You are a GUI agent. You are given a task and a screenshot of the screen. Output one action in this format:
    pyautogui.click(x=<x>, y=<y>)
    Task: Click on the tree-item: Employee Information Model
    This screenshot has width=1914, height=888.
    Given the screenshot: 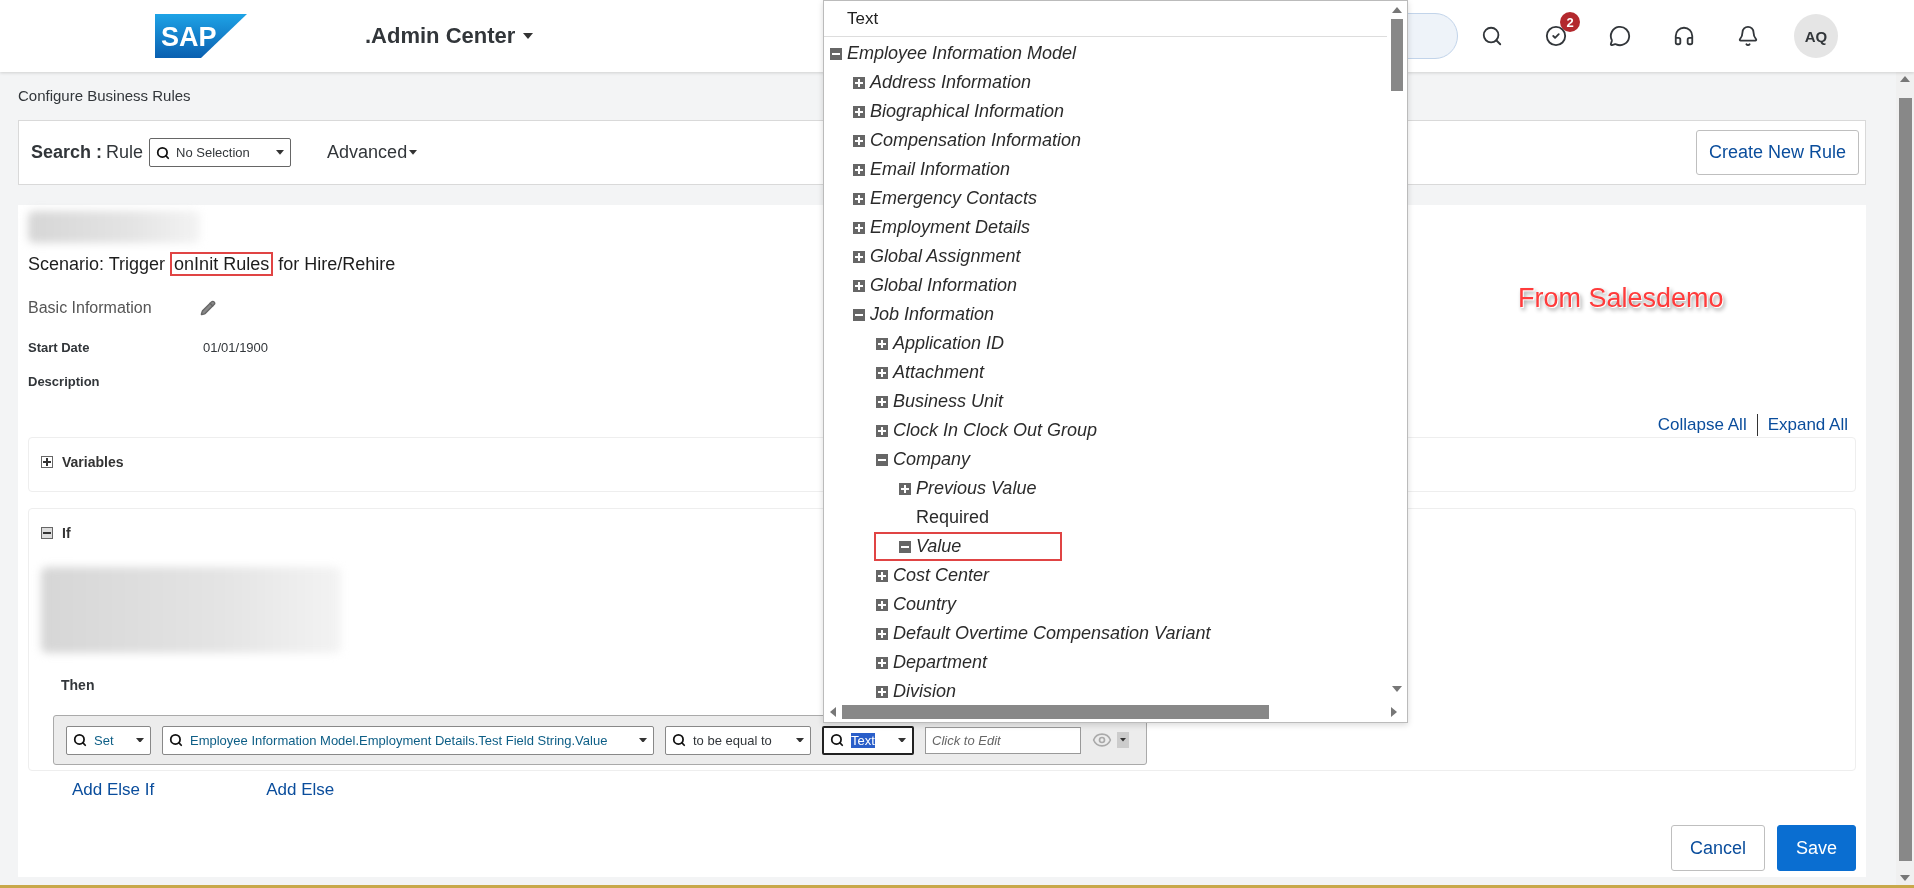 What is the action you would take?
    pyautogui.click(x=1108, y=53)
    